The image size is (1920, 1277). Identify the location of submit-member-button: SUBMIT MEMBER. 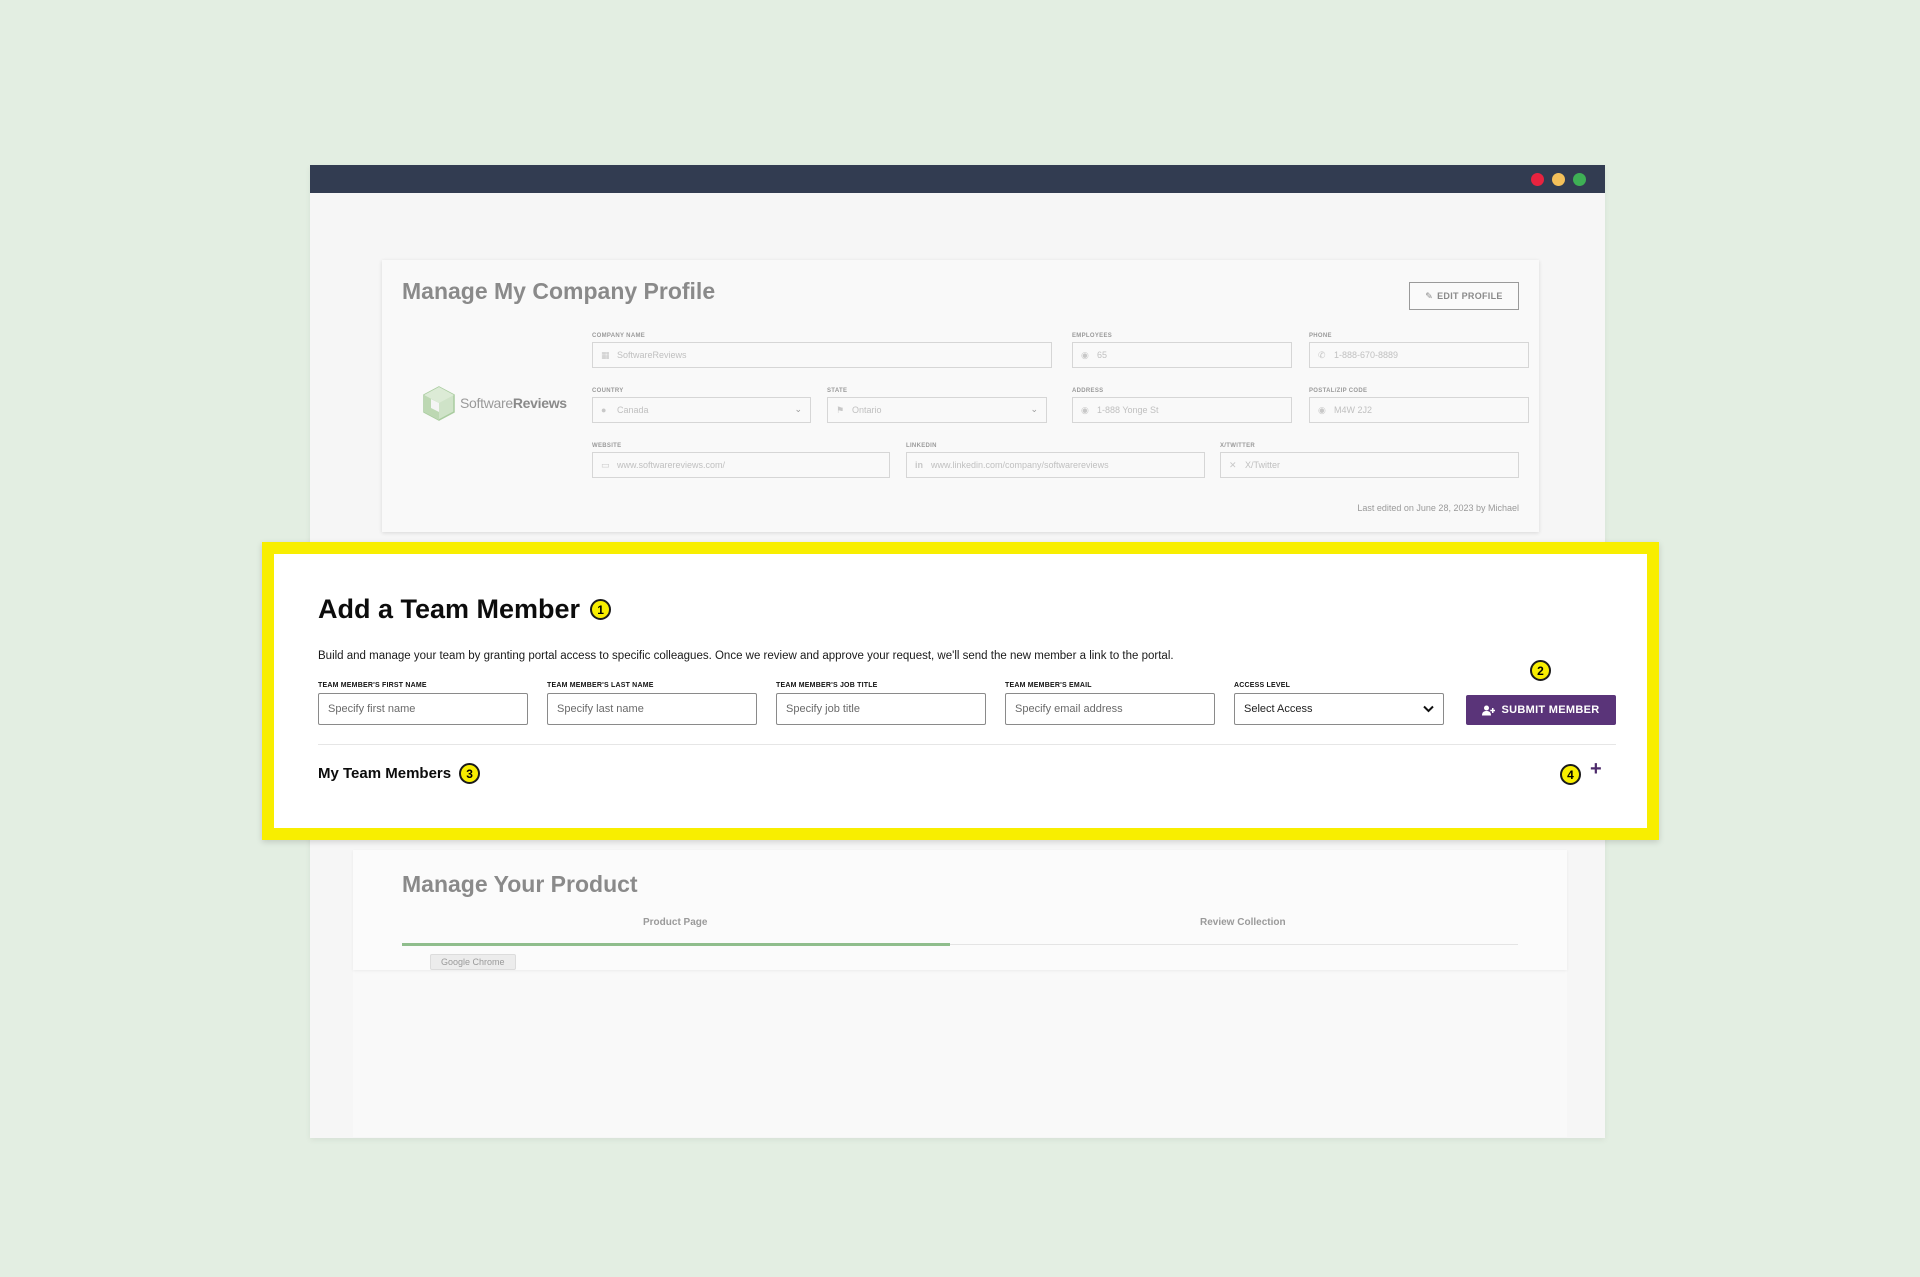
(1541, 710).